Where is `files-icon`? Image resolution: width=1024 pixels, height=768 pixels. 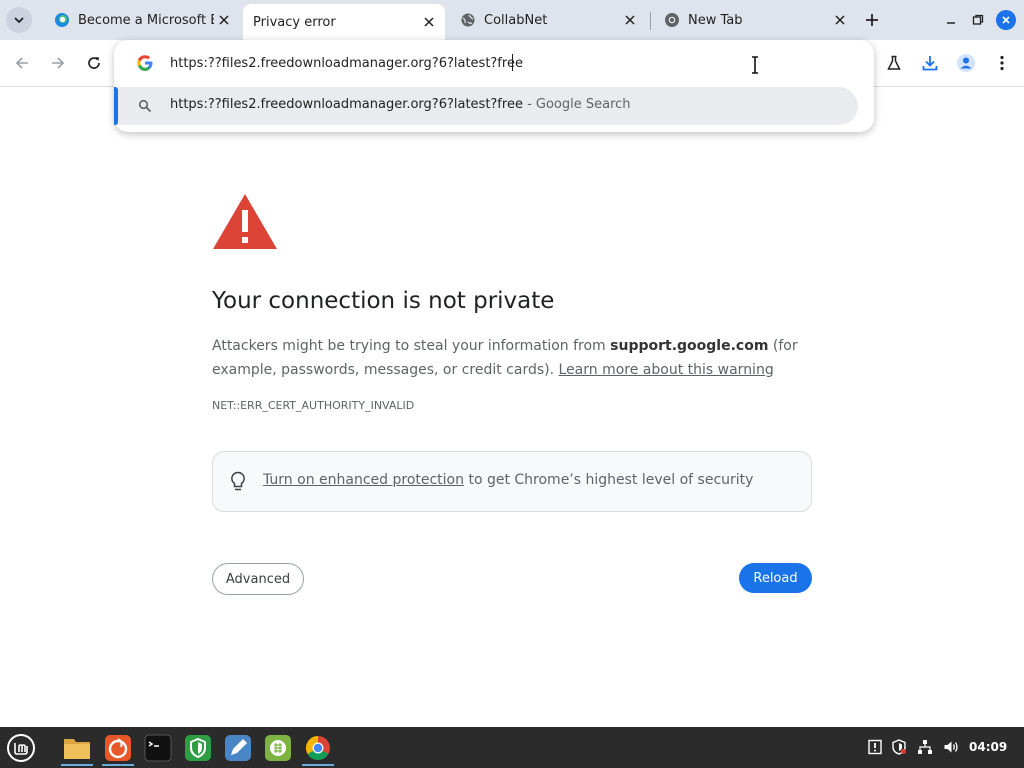 files-icon is located at coordinates (77, 749).